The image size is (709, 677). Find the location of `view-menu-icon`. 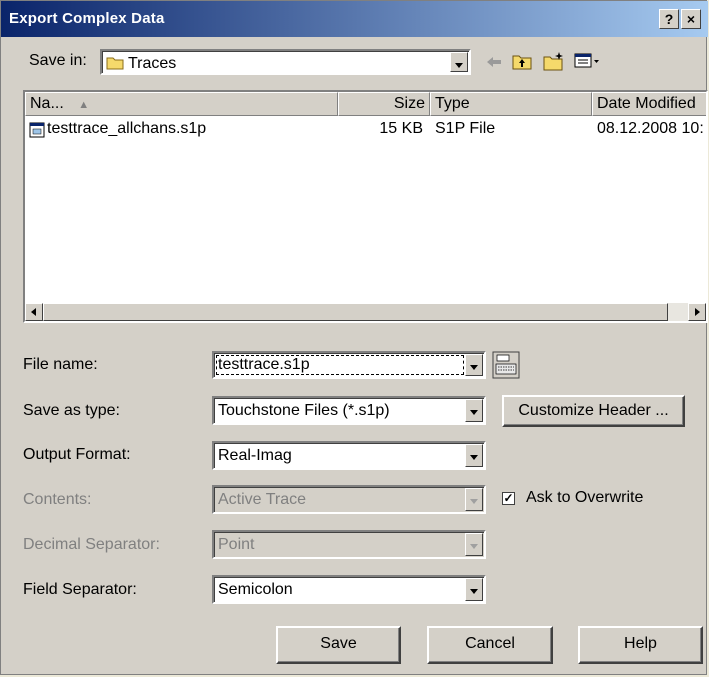

view-menu-icon is located at coordinates (587, 63).